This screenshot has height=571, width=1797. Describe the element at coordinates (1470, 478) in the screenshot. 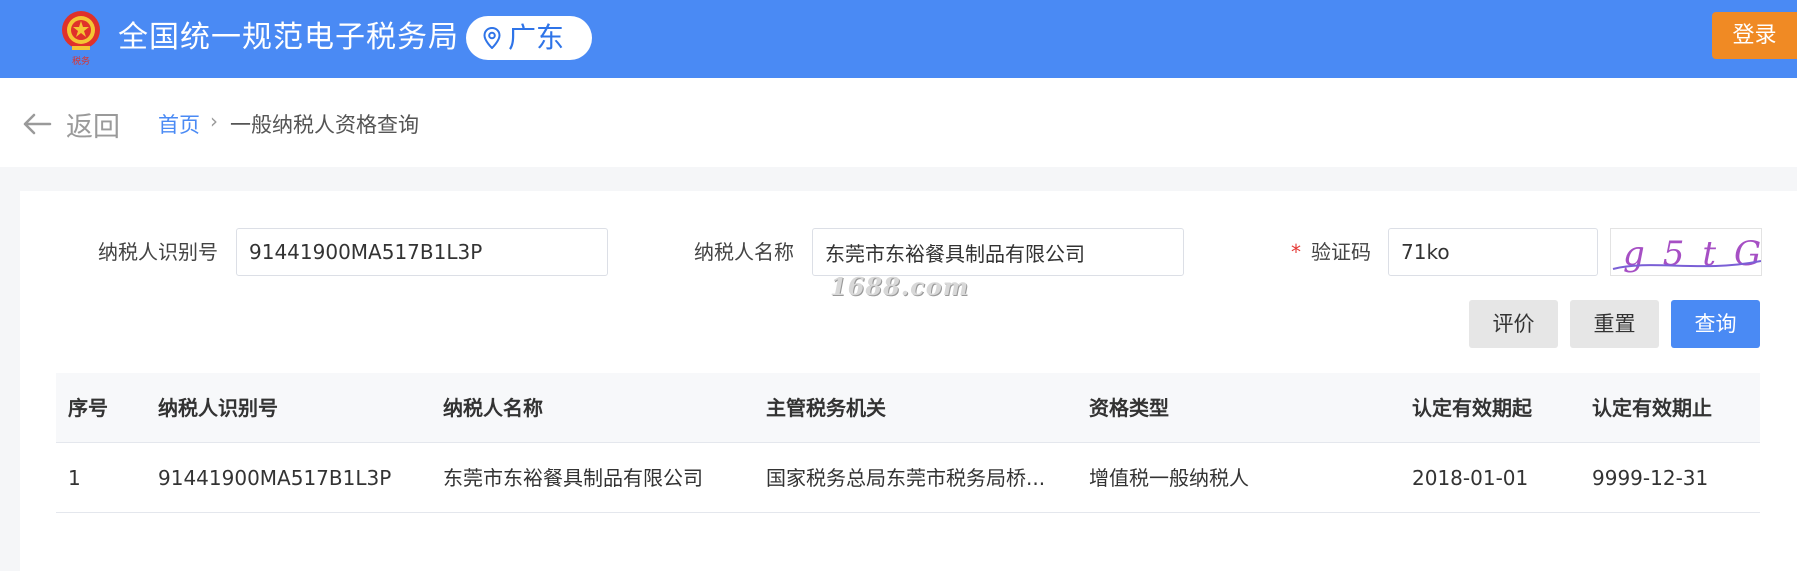

I see `cell-valid-from: 2018-01-01` at that location.